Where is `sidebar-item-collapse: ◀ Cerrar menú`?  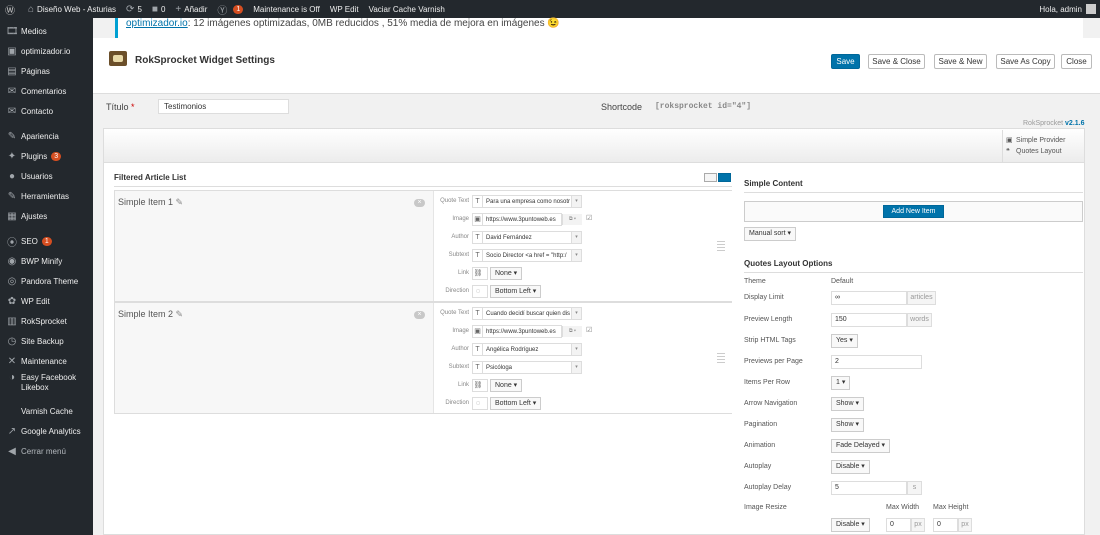 sidebar-item-collapse: ◀ Cerrar menú is located at coordinates (46, 451).